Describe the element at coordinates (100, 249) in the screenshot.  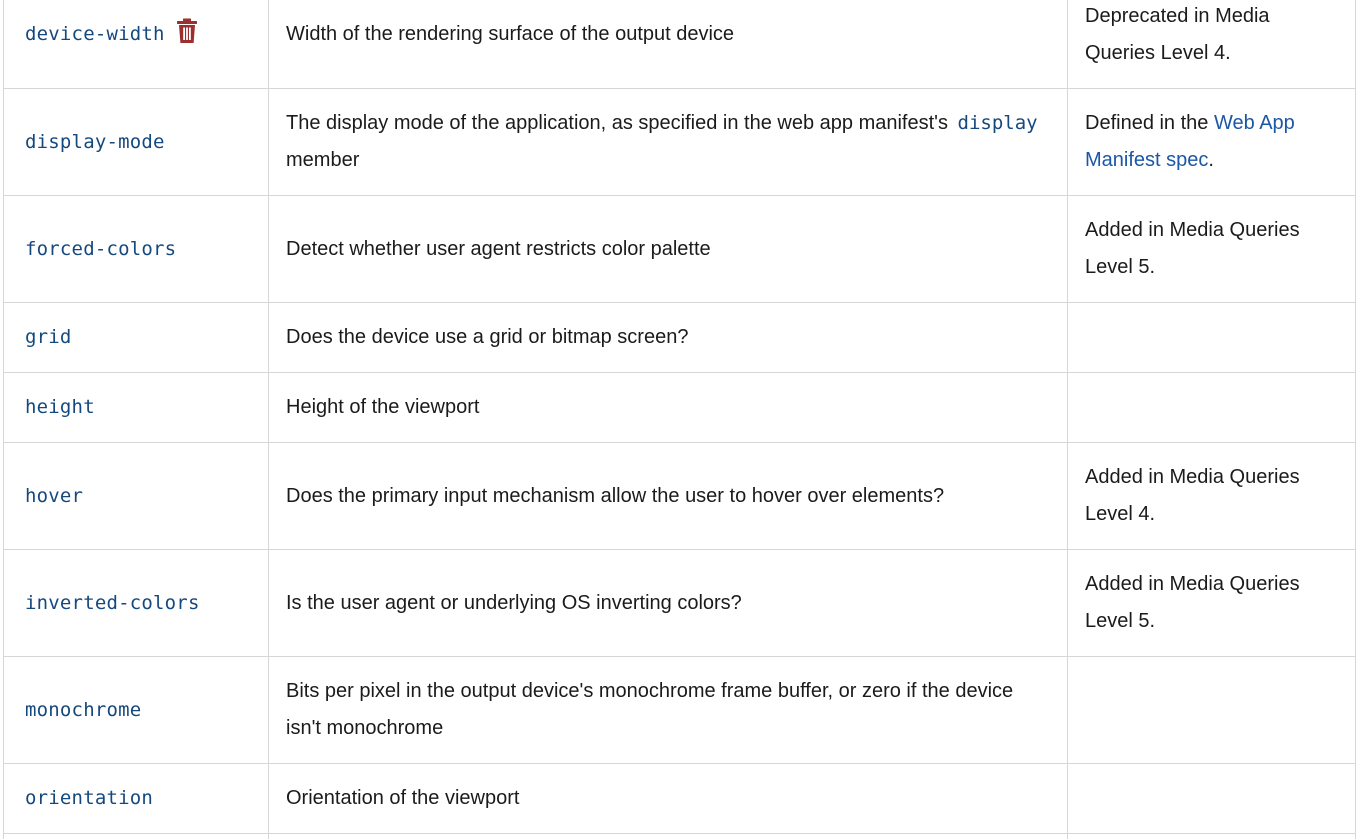
I see `feature-link-forced-colors: forced-colors` at that location.